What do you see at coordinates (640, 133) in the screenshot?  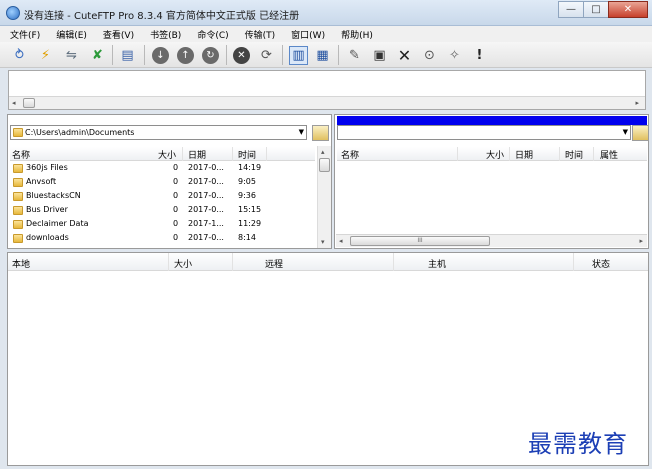 I see `remote-folder-up-button` at bounding box center [640, 133].